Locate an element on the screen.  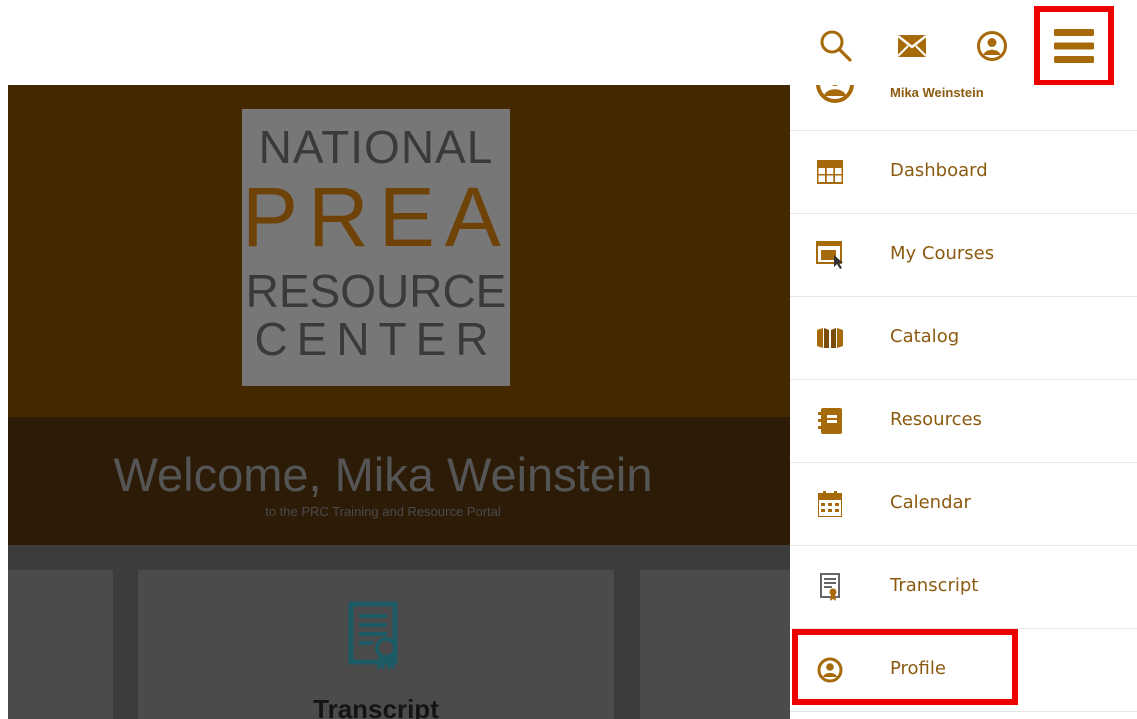
menu-item-my-courses: My Courses is located at coordinates (963, 255).